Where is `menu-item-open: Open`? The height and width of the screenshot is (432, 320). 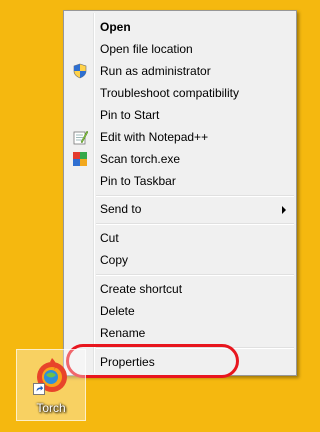
menu-item-open: Open is located at coordinates (180, 27).